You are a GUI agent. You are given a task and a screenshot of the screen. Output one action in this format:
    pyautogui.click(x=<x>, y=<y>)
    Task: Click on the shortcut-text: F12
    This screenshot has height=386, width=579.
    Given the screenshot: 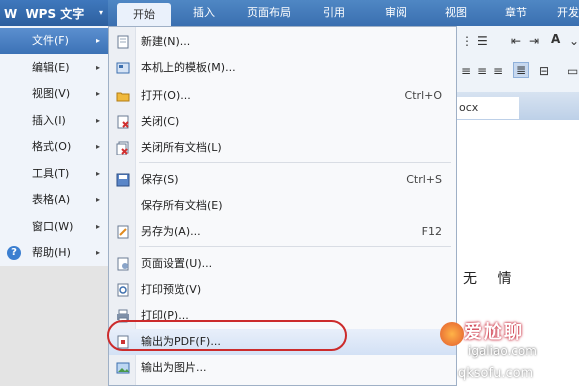 What is the action you would take?
    pyautogui.click(x=431, y=231)
    